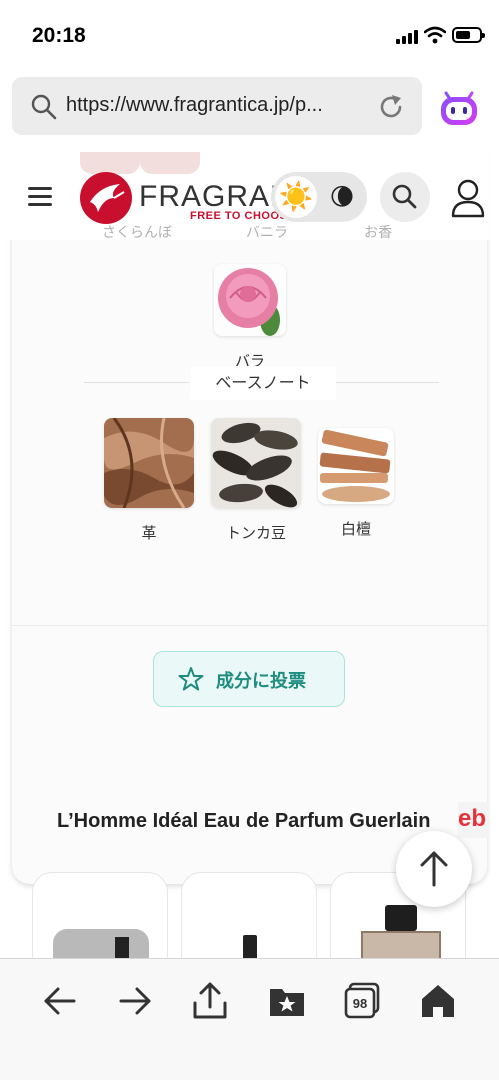 The height and width of the screenshot is (1080, 499). I want to click on home-icon, so click(438, 1001).